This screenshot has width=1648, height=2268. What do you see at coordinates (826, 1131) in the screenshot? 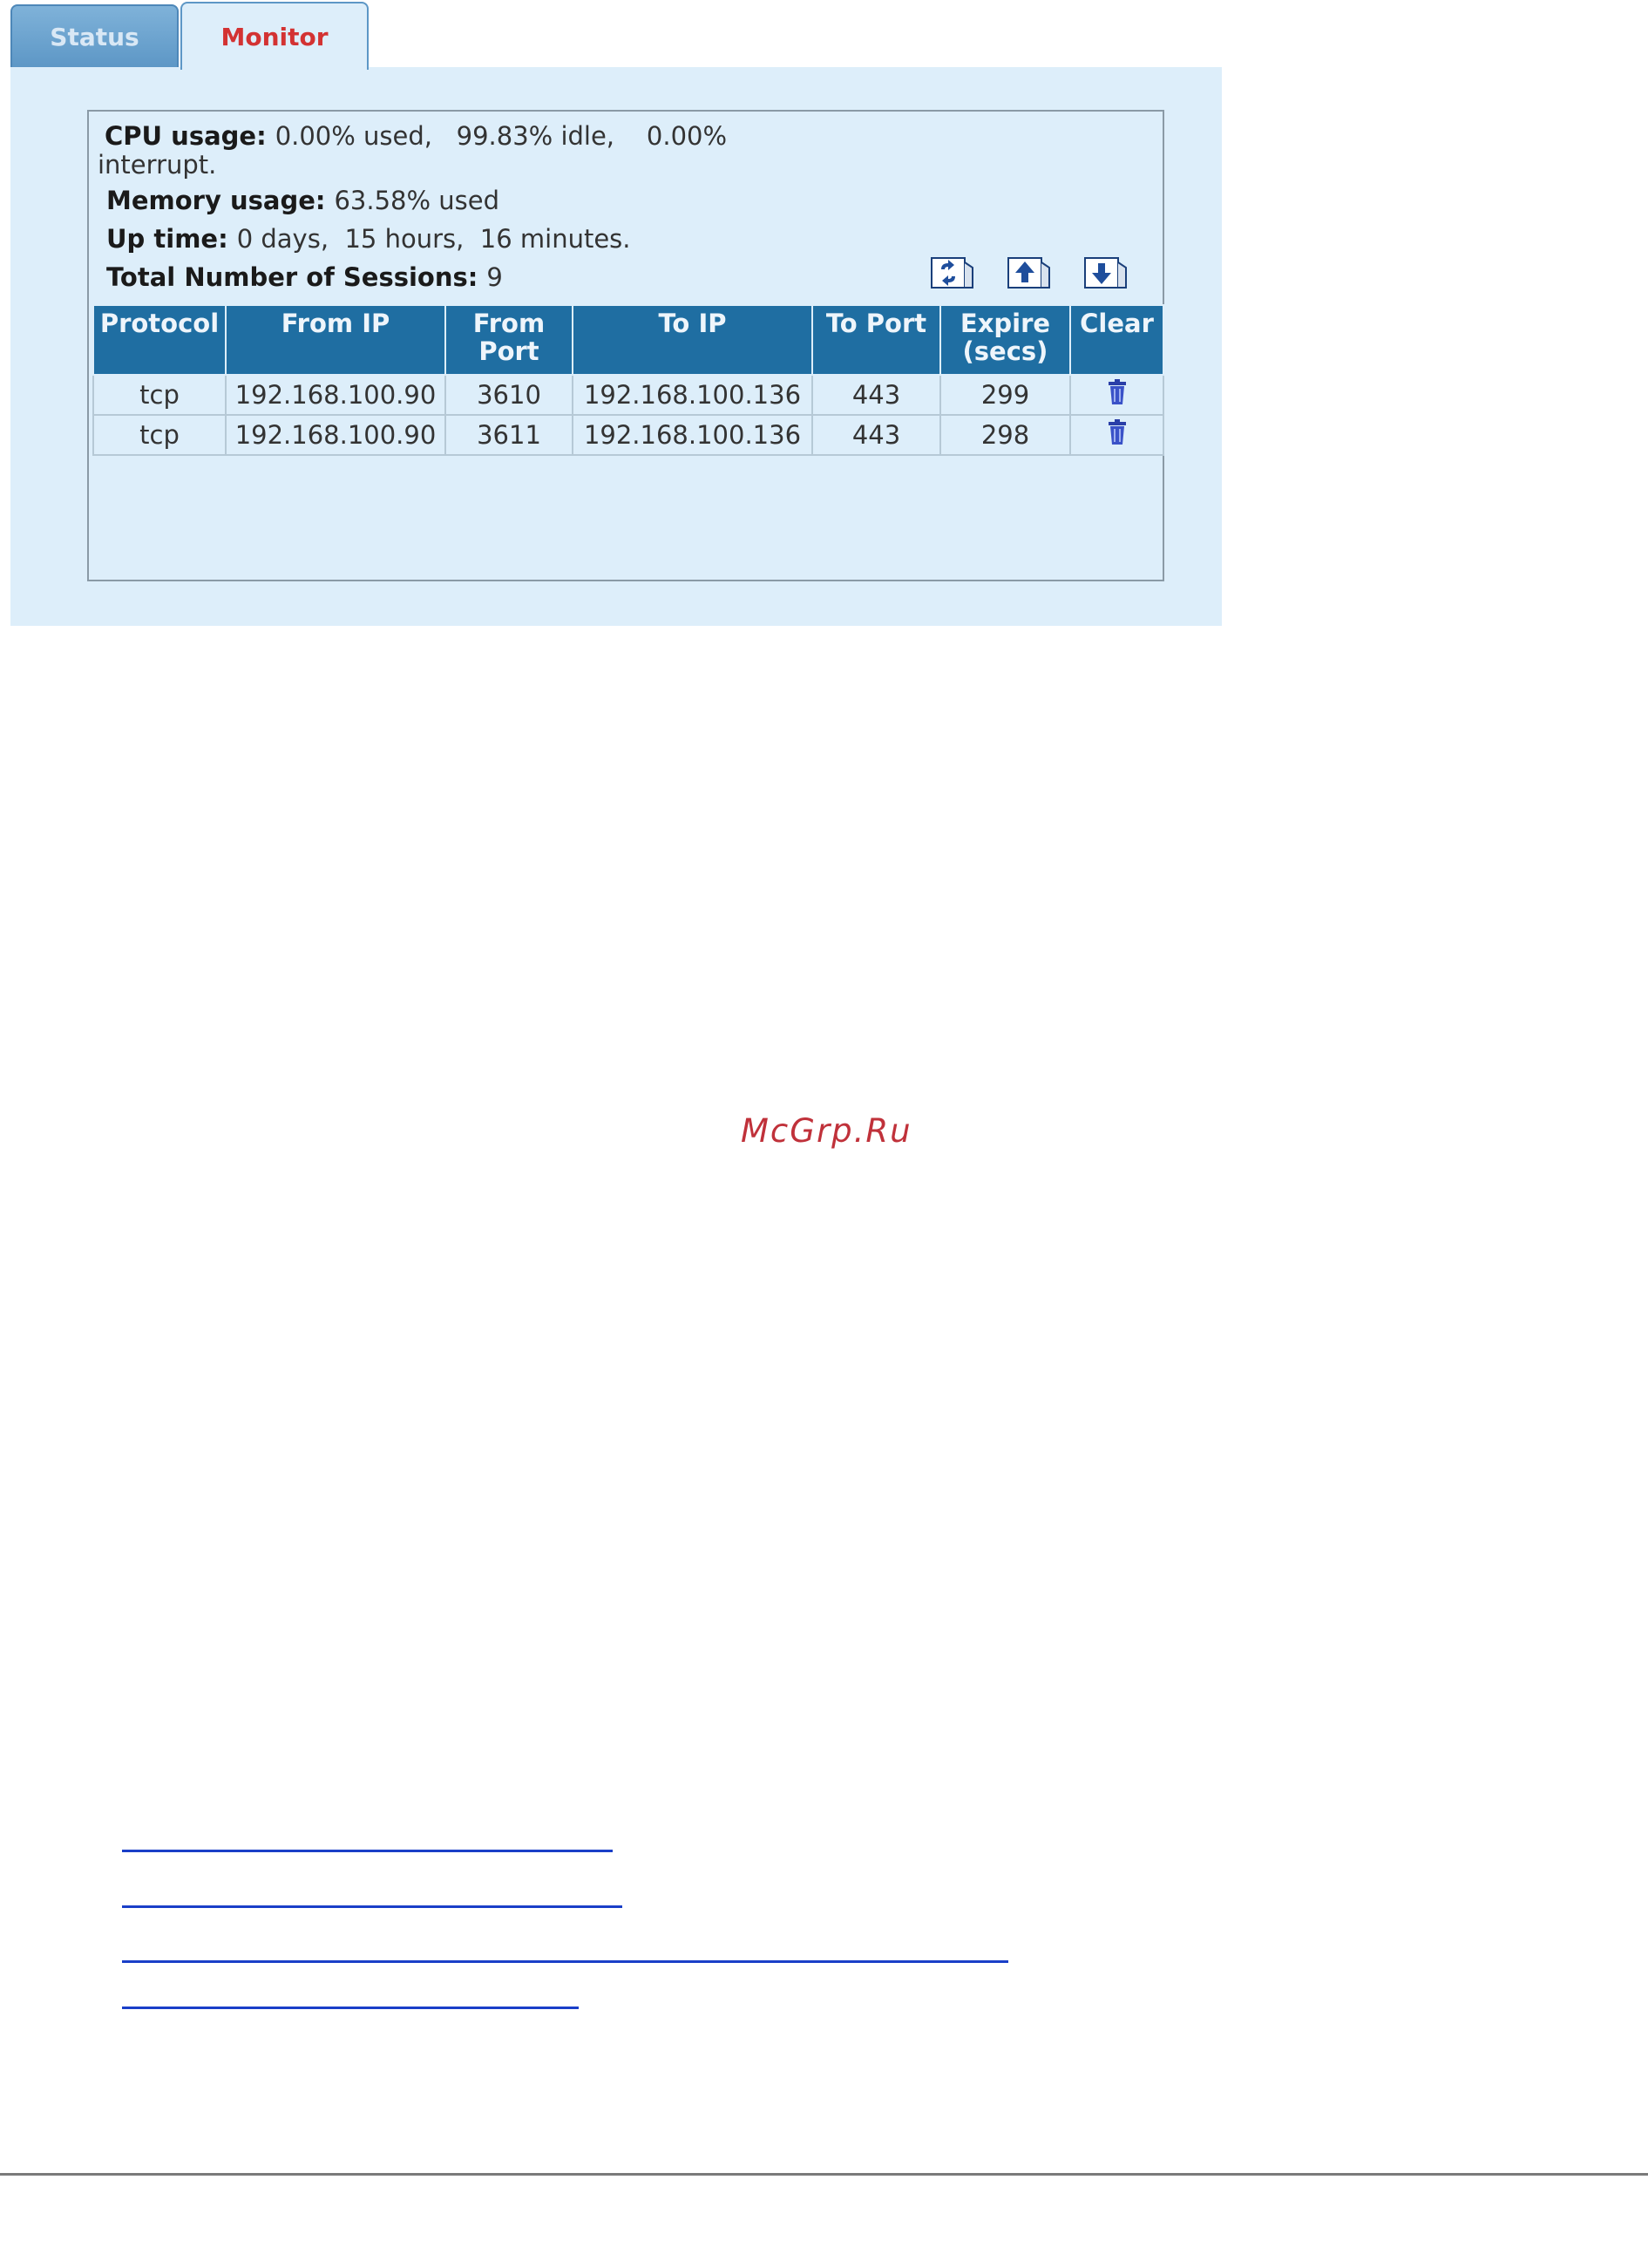
I see `watermark: McGrp.Ru` at bounding box center [826, 1131].